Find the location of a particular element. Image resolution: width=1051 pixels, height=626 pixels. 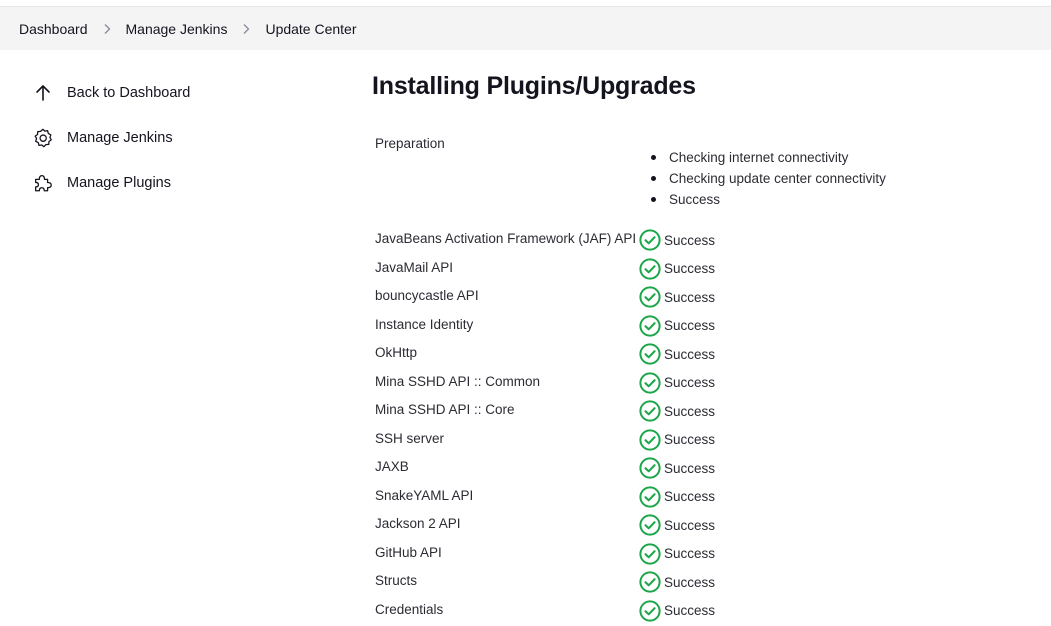

plugin-name: Credentials is located at coordinates (409, 609).